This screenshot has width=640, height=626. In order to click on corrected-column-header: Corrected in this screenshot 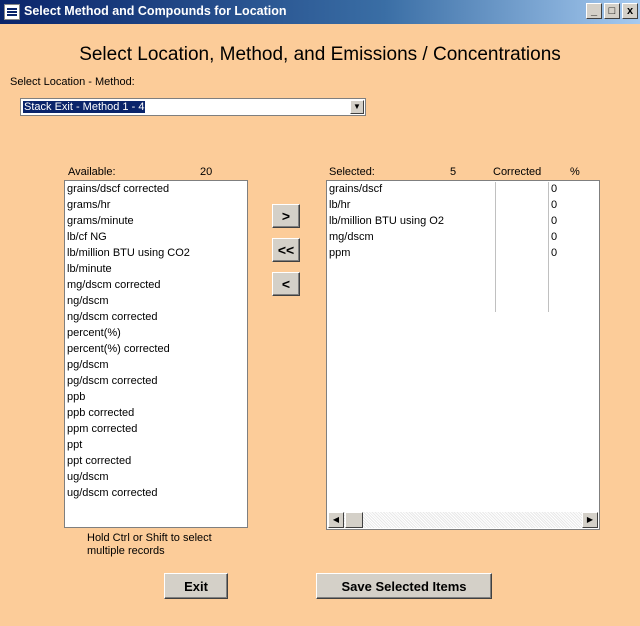, I will do `click(517, 172)`.